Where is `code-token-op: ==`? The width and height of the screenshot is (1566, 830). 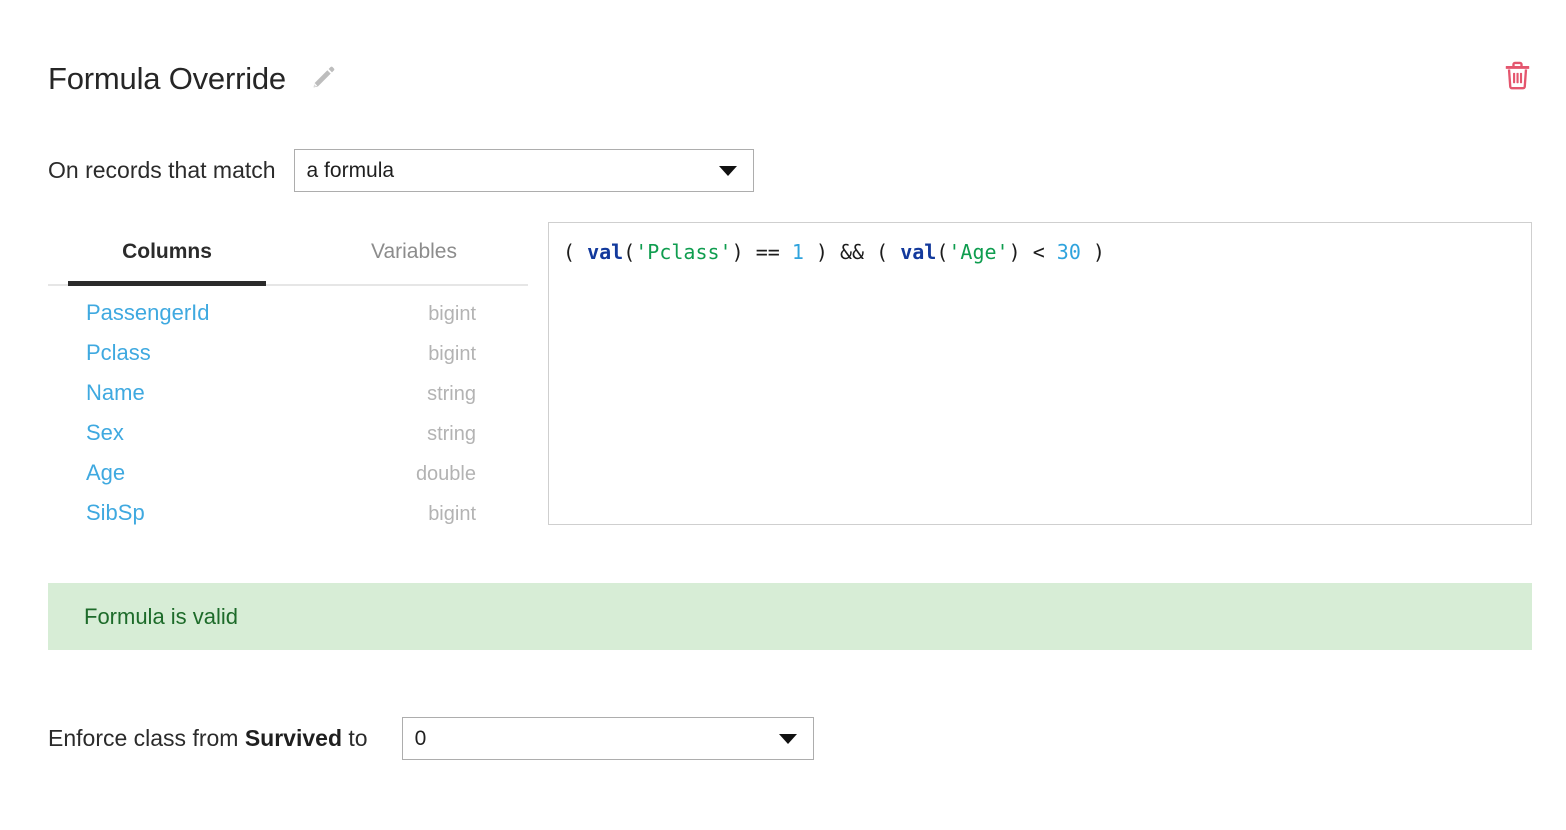 code-token-op: == is located at coordinates (773, 252).